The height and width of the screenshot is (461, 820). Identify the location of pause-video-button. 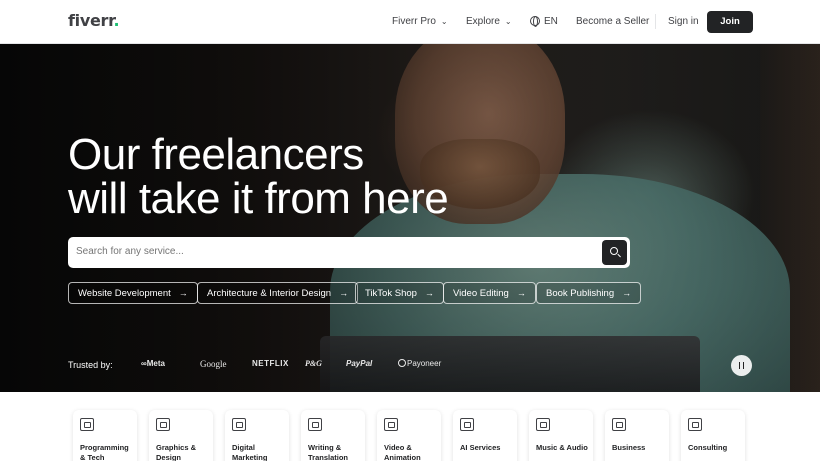
(741, 365).